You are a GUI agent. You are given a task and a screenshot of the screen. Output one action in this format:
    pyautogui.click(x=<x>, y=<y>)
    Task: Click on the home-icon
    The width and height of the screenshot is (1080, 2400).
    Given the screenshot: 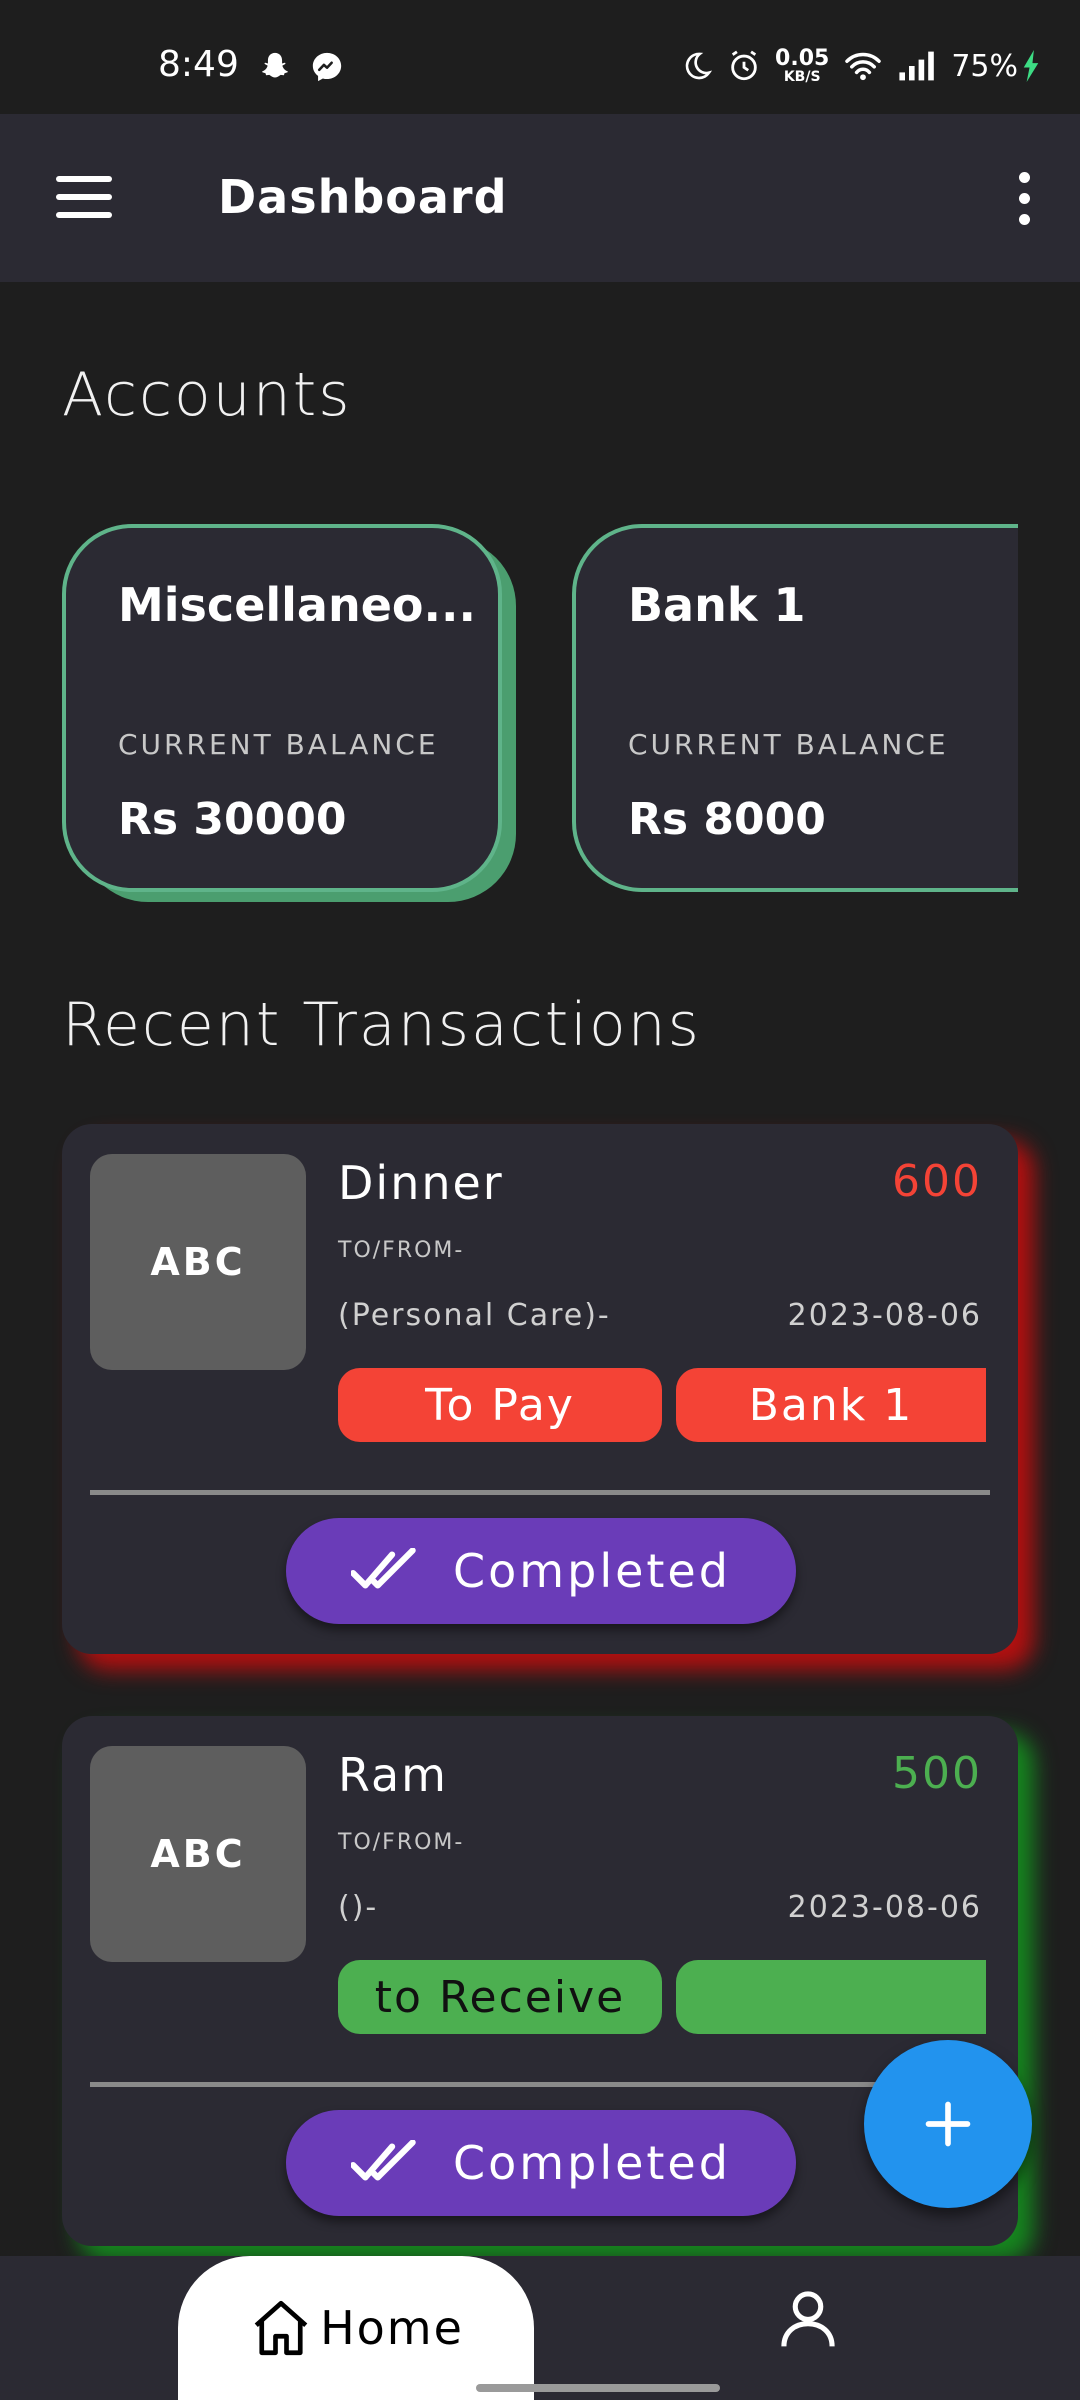 What is the action you would take?
    pyautogui.click(x=281, y=2328)
    